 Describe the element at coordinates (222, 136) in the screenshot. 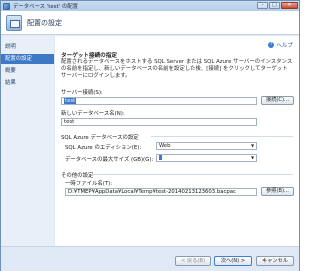

I see `azure-group-divider` at that location.